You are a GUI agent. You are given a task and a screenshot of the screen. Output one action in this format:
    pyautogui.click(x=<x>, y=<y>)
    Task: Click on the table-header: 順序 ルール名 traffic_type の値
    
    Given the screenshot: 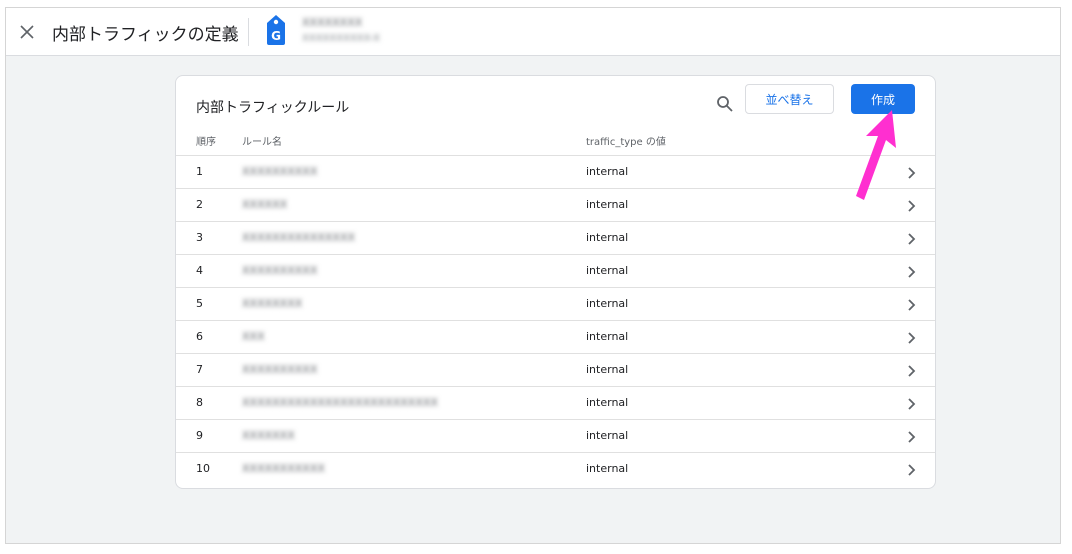 What is the action you would take?
    pyautogui.click(x=555, y=143)
    